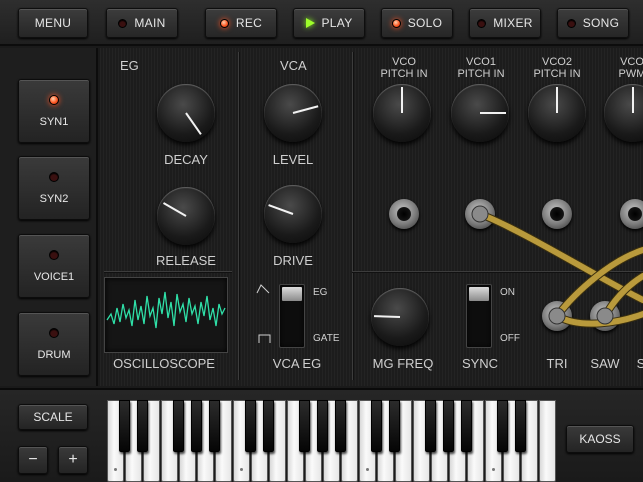 This screenshot has width=643, height=482. Describe the element at coordinates (639, 363) in the screenshot. I see `square-label: S` at that location.